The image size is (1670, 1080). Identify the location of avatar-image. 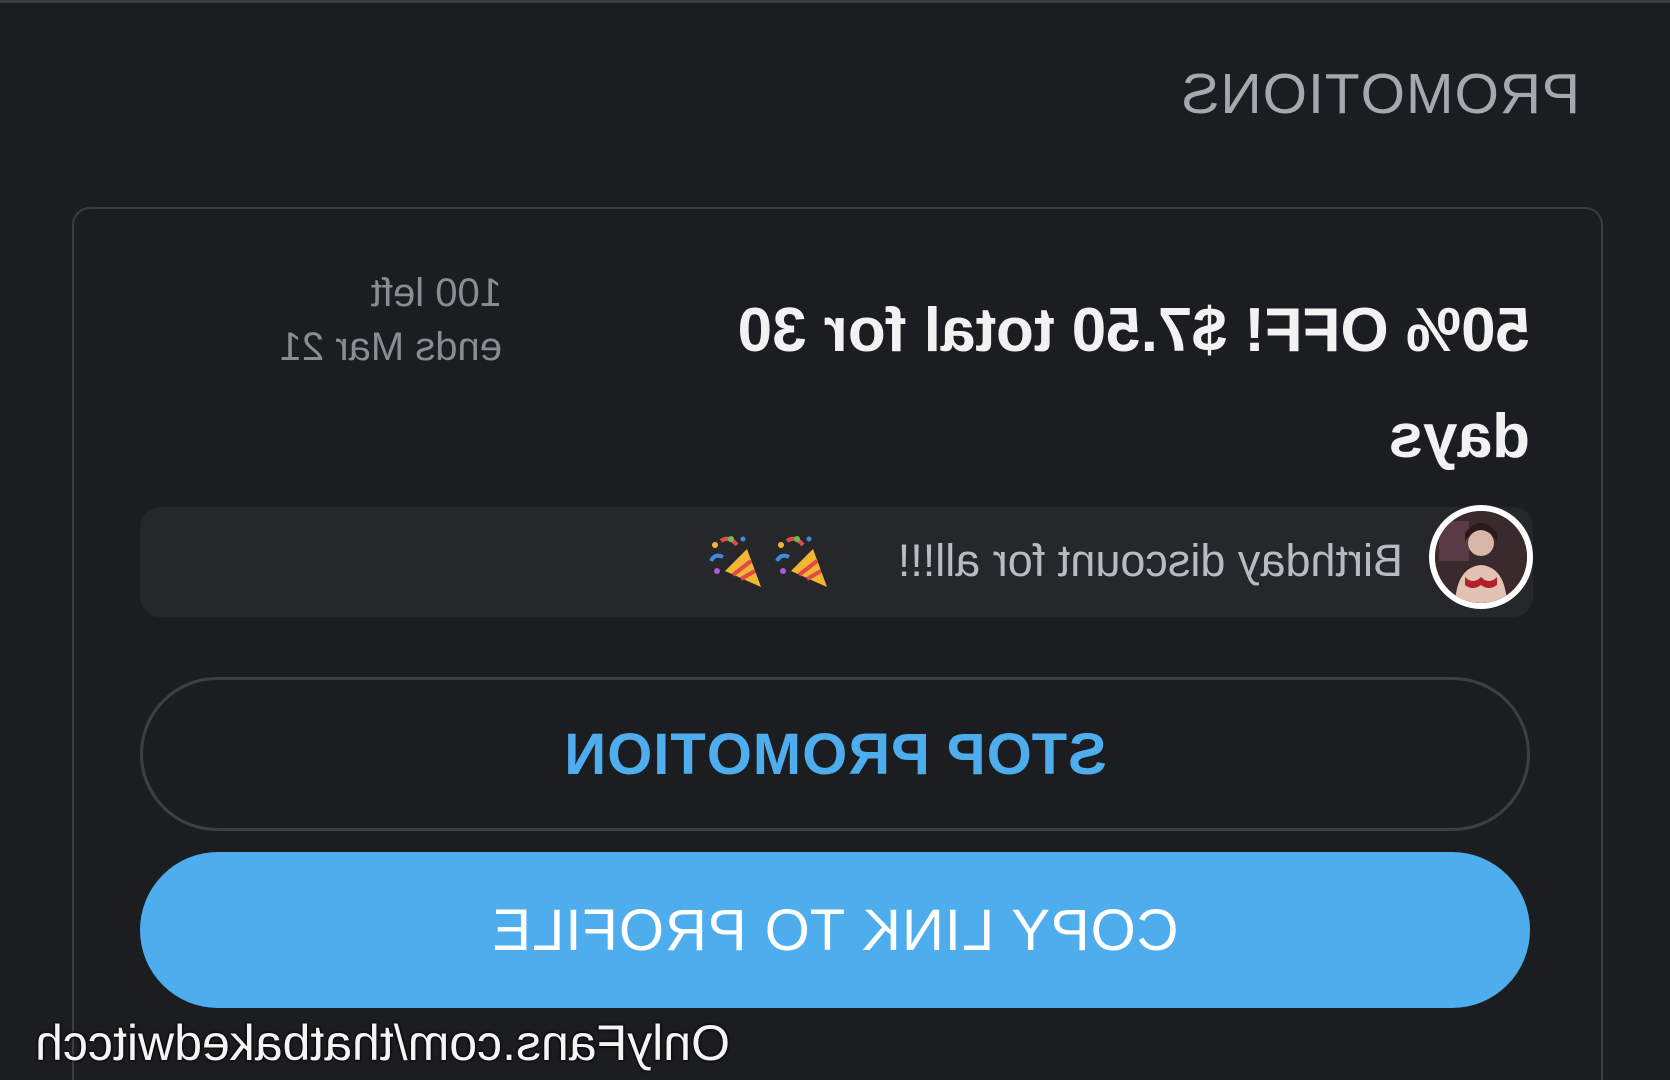
(1481, 557).